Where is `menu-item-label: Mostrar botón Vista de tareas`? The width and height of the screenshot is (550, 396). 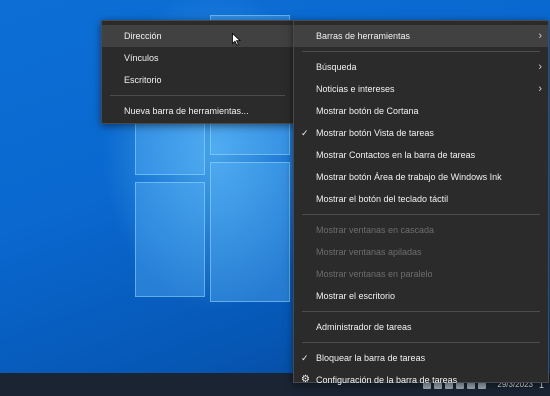
menu-item-label: Mostrar botón Vista de tareas is located at coordinates (375, 133).